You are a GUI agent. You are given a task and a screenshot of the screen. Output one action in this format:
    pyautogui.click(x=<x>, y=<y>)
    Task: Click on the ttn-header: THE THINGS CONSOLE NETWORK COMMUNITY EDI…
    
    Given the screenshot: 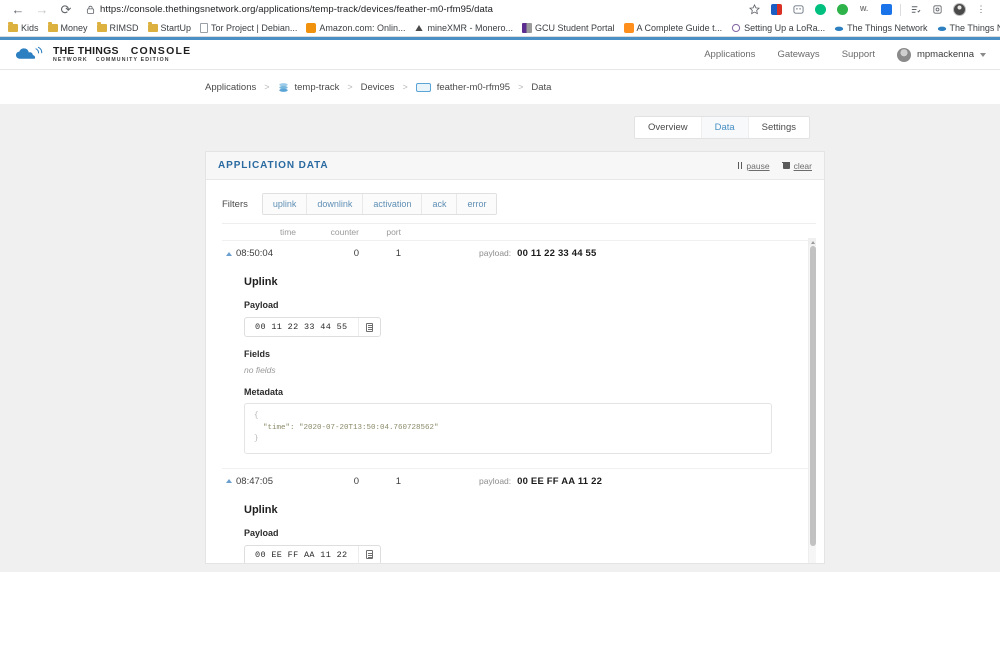 What is the action you would take?
    pyautogui.click(x=500, y=55)
    